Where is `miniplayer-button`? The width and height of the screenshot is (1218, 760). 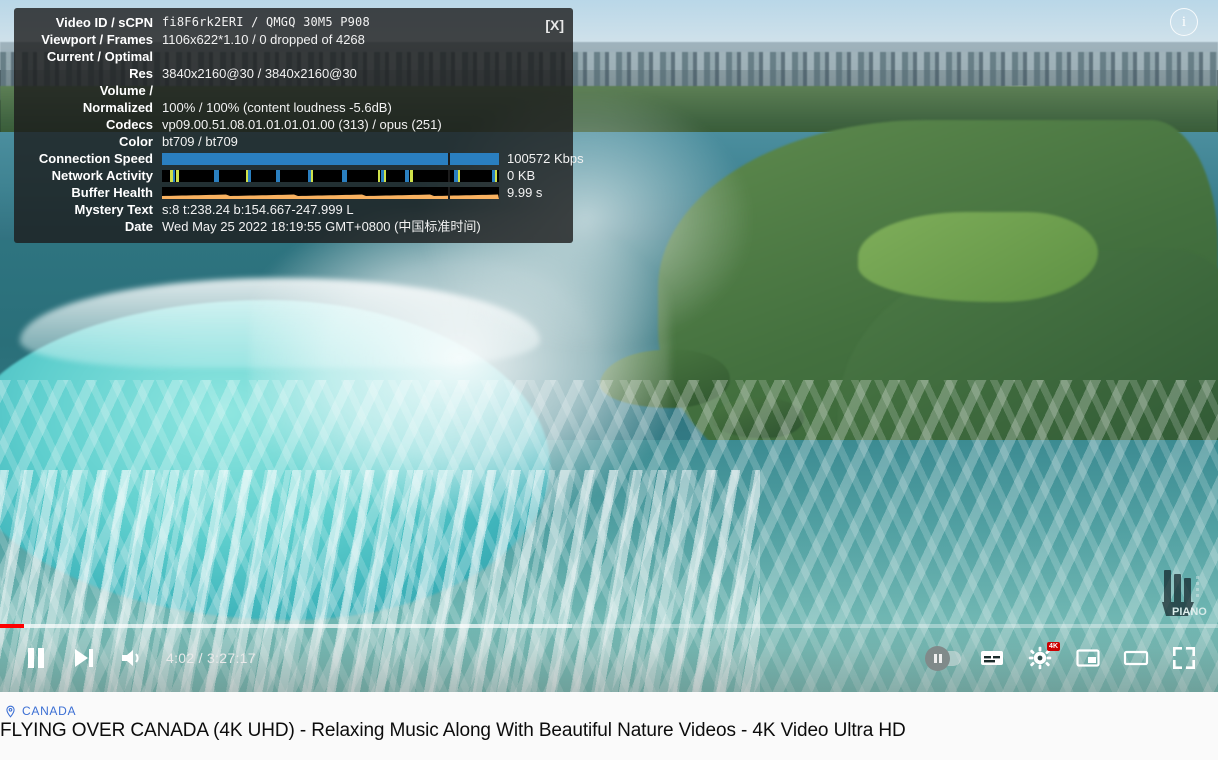
miniplayer-button is located at coordinates (1088, 658).